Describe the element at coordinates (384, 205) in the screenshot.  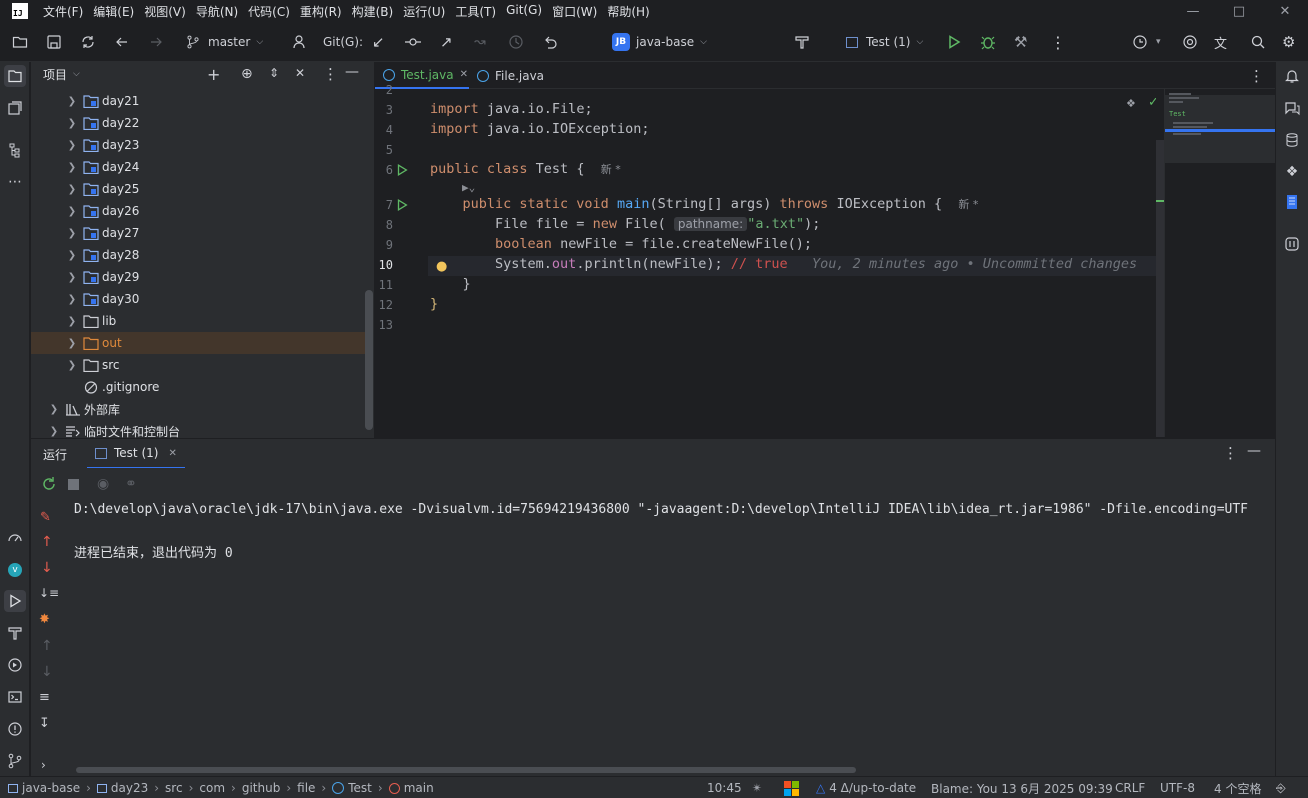
I see `line-number: 7` at that location.